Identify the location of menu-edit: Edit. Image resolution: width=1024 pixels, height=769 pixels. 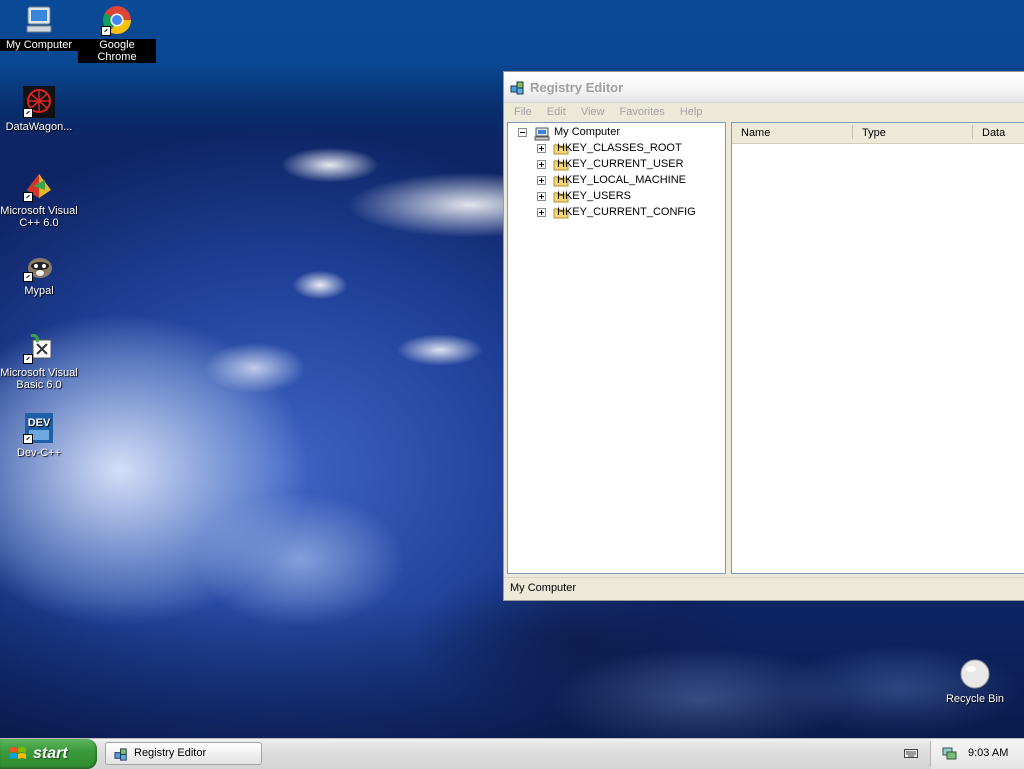
(556, 110).